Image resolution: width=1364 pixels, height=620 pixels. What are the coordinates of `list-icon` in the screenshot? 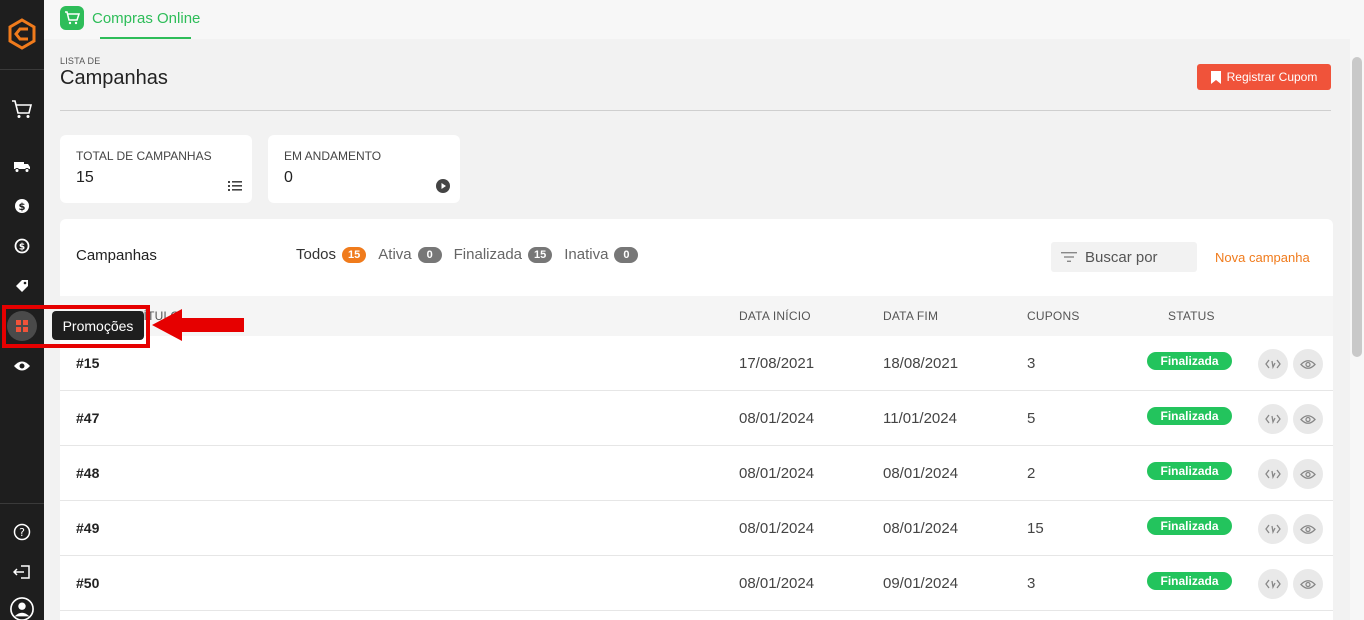 It's located at (235, 186).